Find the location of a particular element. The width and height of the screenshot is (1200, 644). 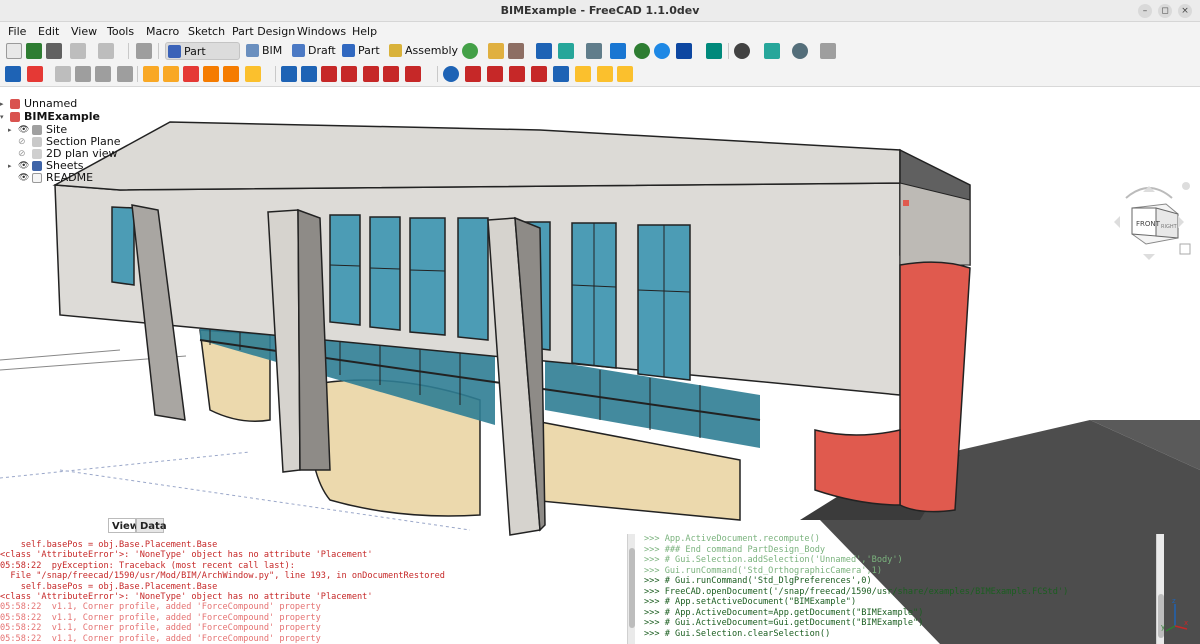

document-icon is located at coordinates (15, 117).